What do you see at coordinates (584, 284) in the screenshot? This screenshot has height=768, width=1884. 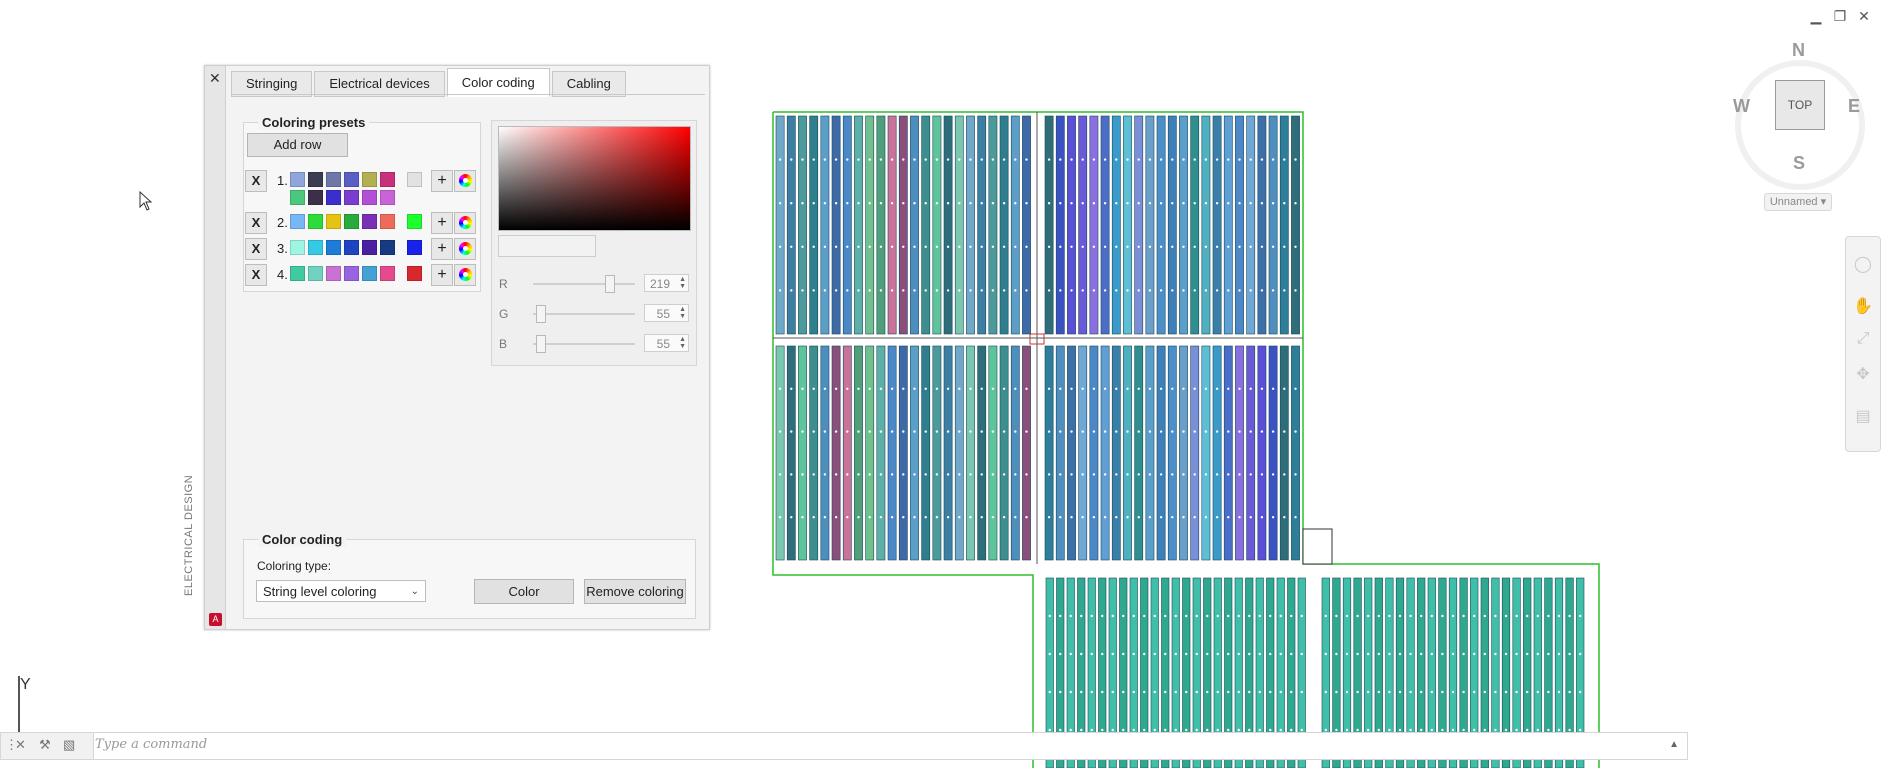 I see `r-slider-track` at bounding box center [584, 284].